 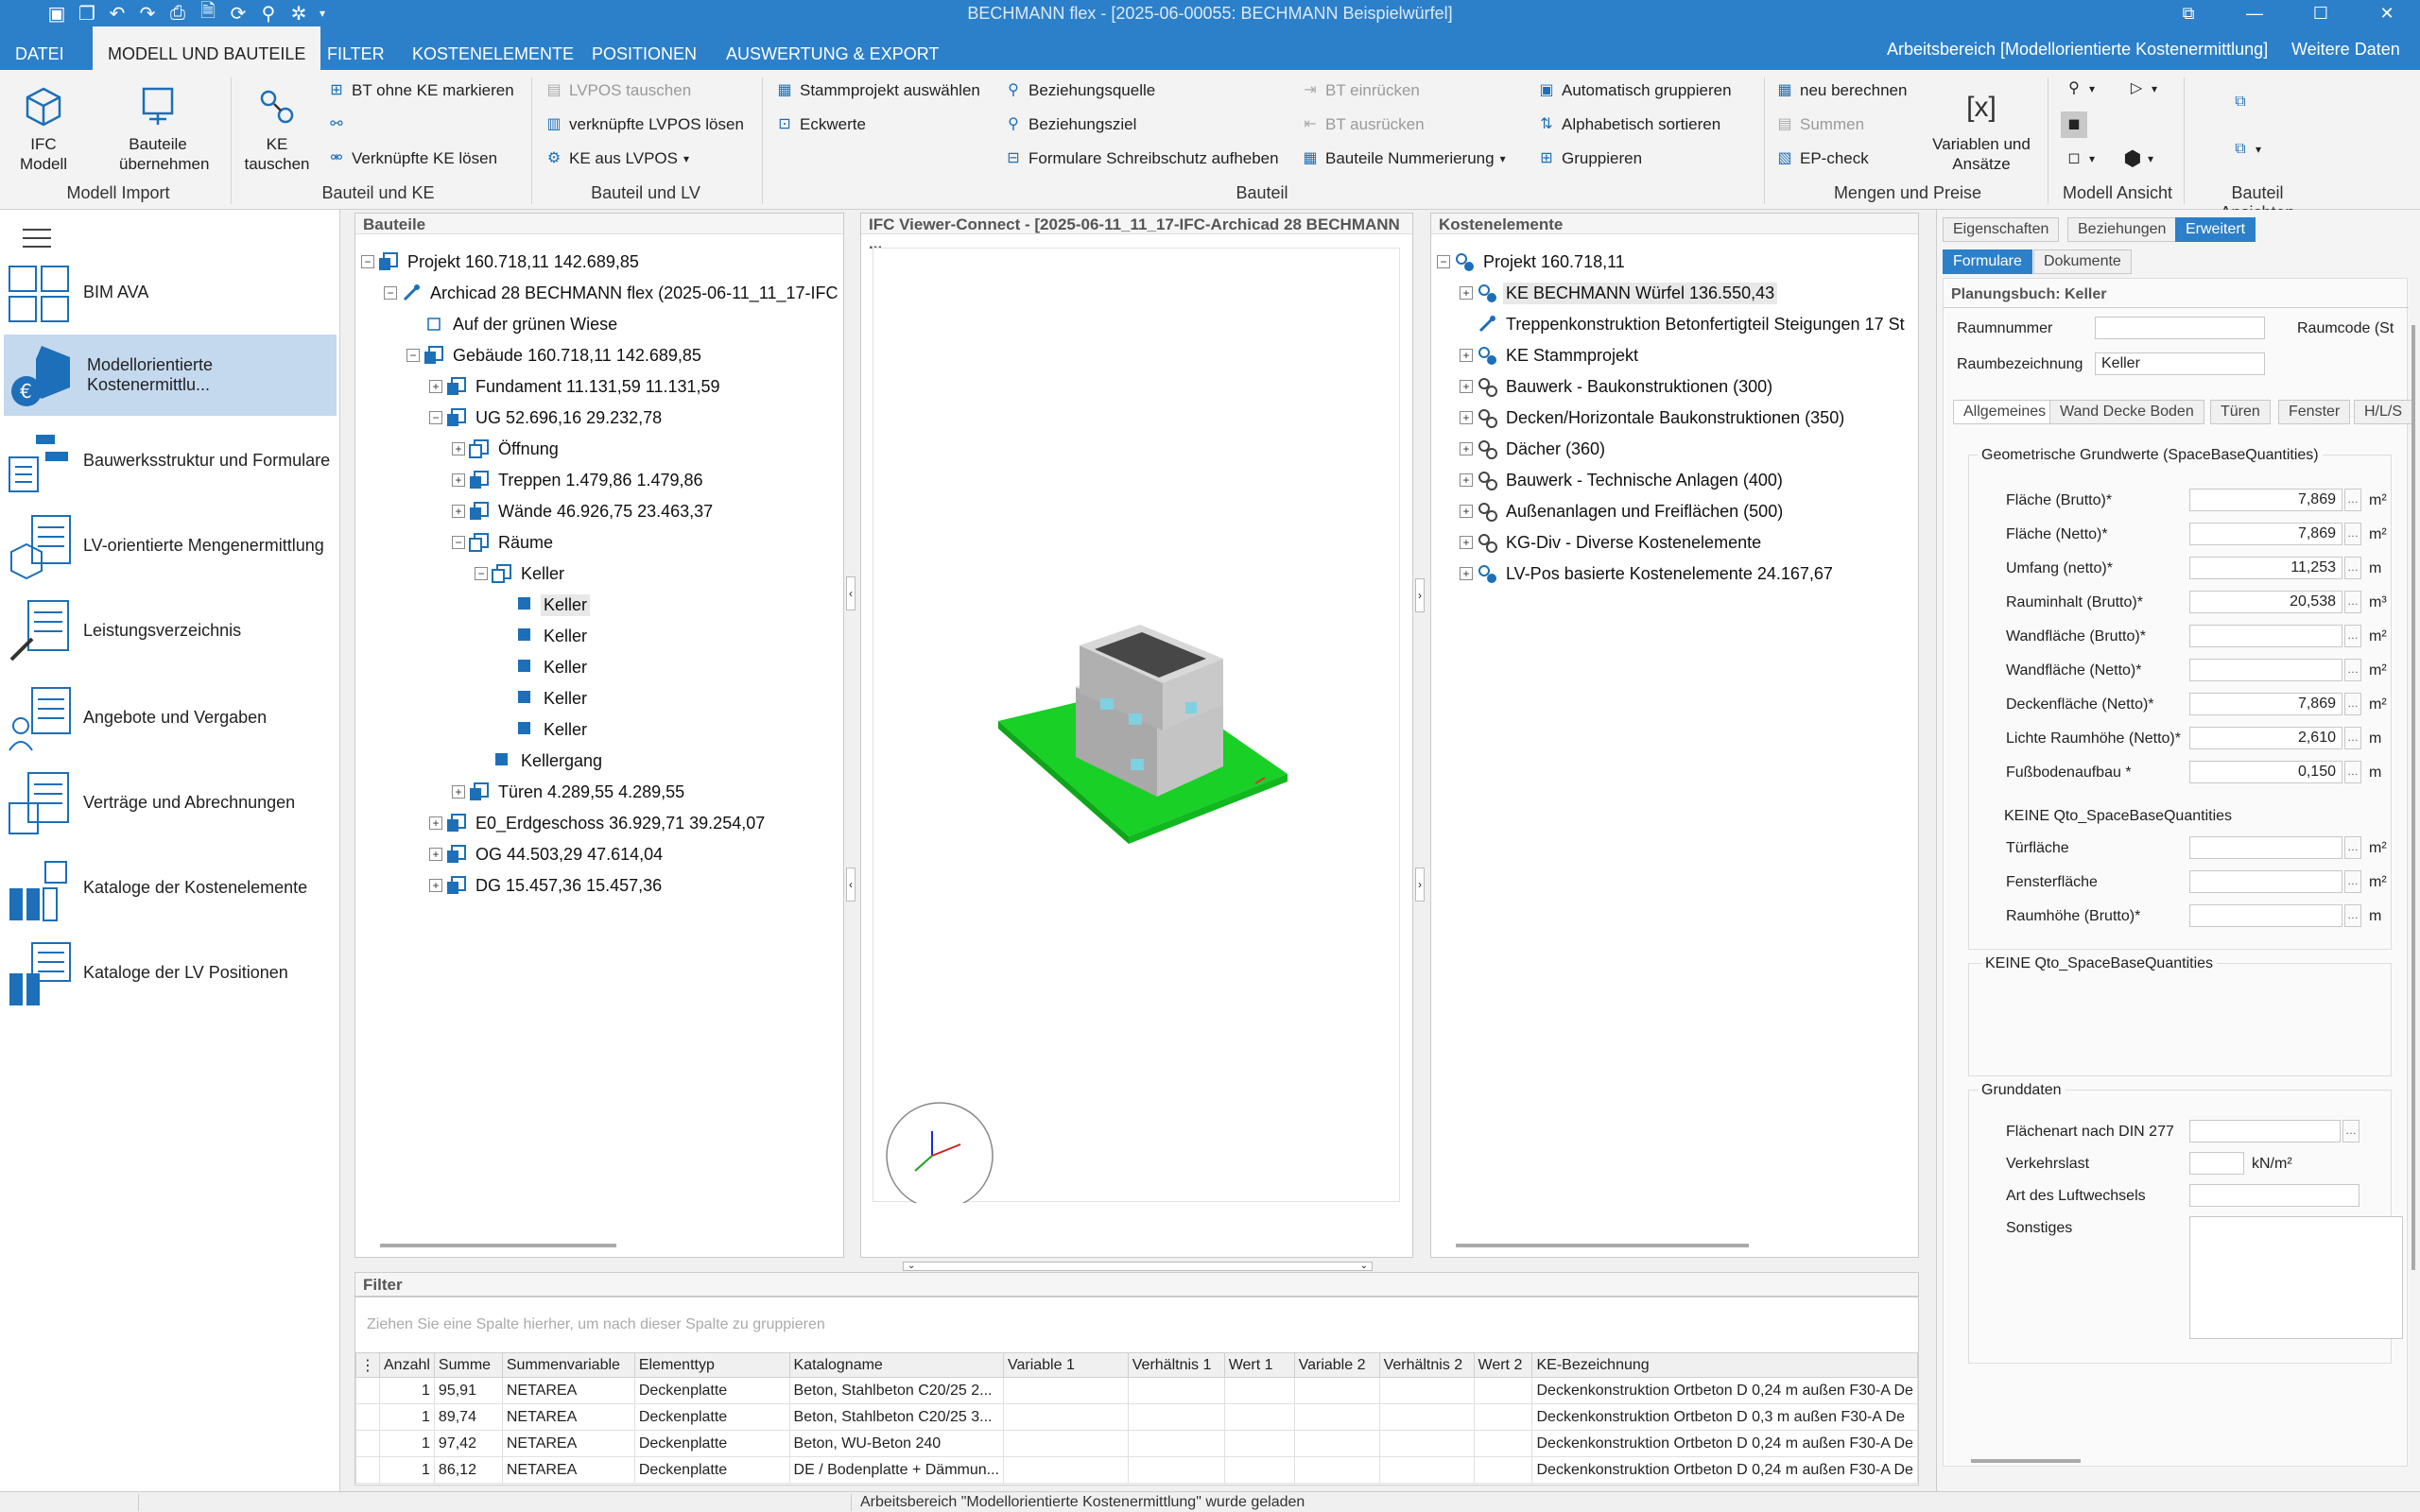 I want to click on field-input: 20,538, so click(x=2266, y=602).